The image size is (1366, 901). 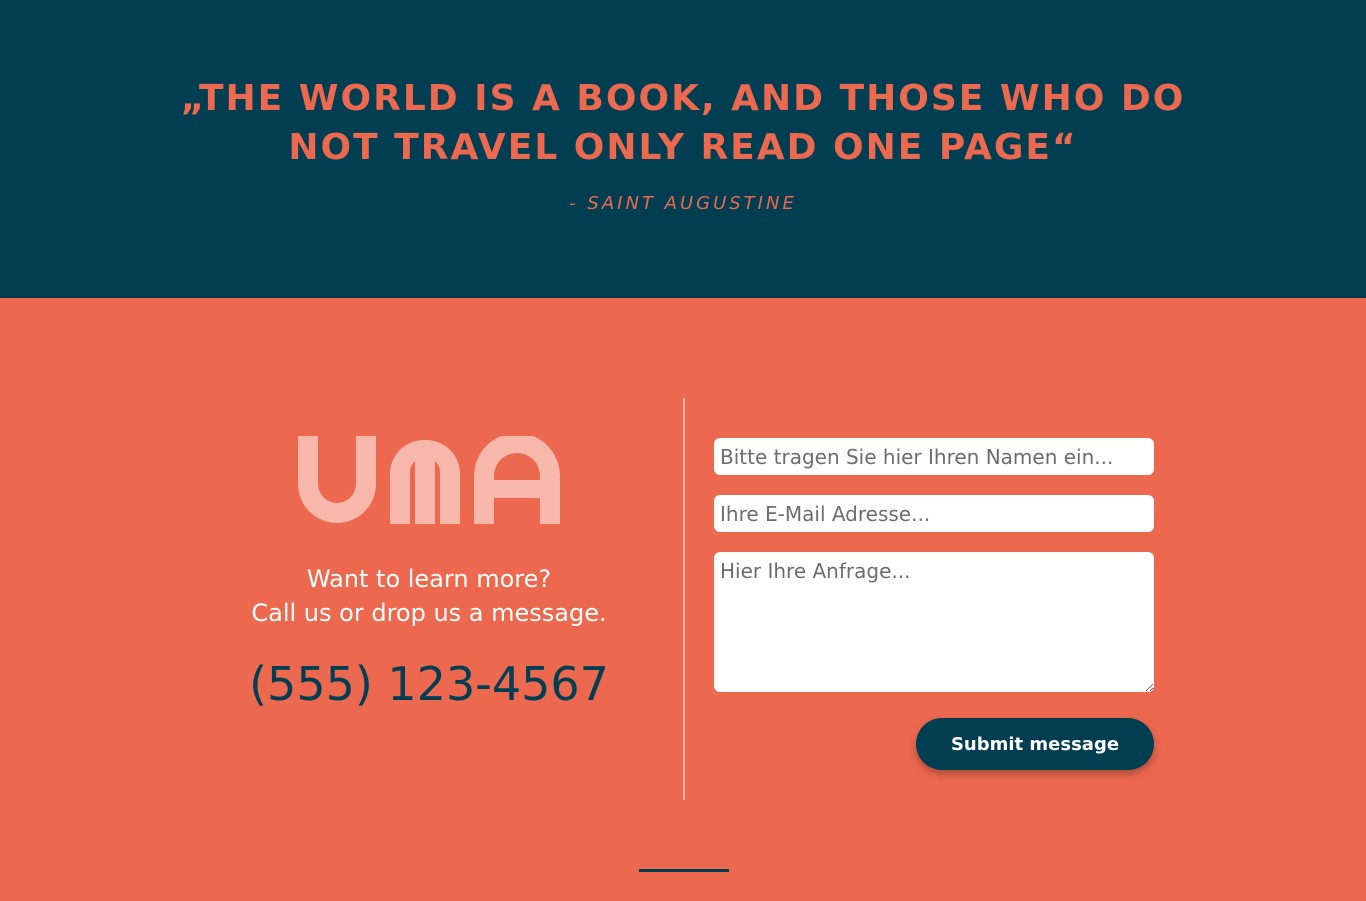 What do you see at coordinates (683, 147) in the screenshot?
I see `quote-line-2: not travel only read one page“` at bounding box center [683, 147].